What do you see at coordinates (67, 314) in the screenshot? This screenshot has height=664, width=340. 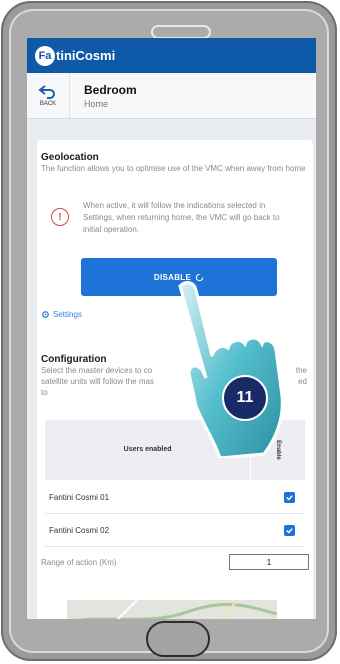 I see `settings-link-label: Settings` at bounding box center [67, 314].